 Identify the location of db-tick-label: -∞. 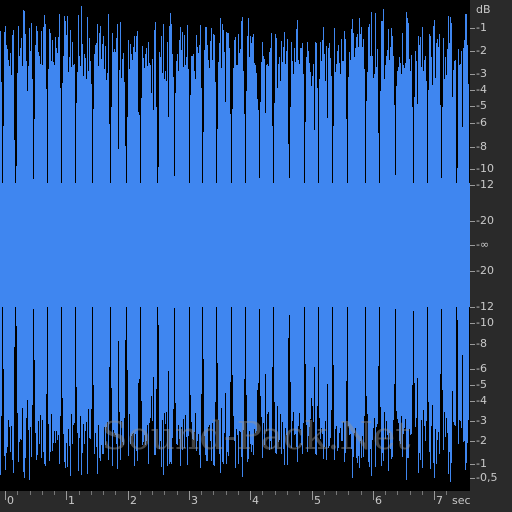
(483, 244).